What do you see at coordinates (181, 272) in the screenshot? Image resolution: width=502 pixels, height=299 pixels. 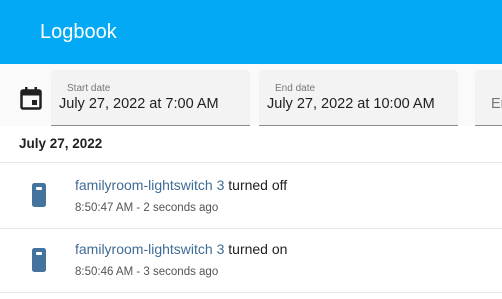 I see `entry-relative-time: 3 seconds ago` at bounding box center [181, 272].